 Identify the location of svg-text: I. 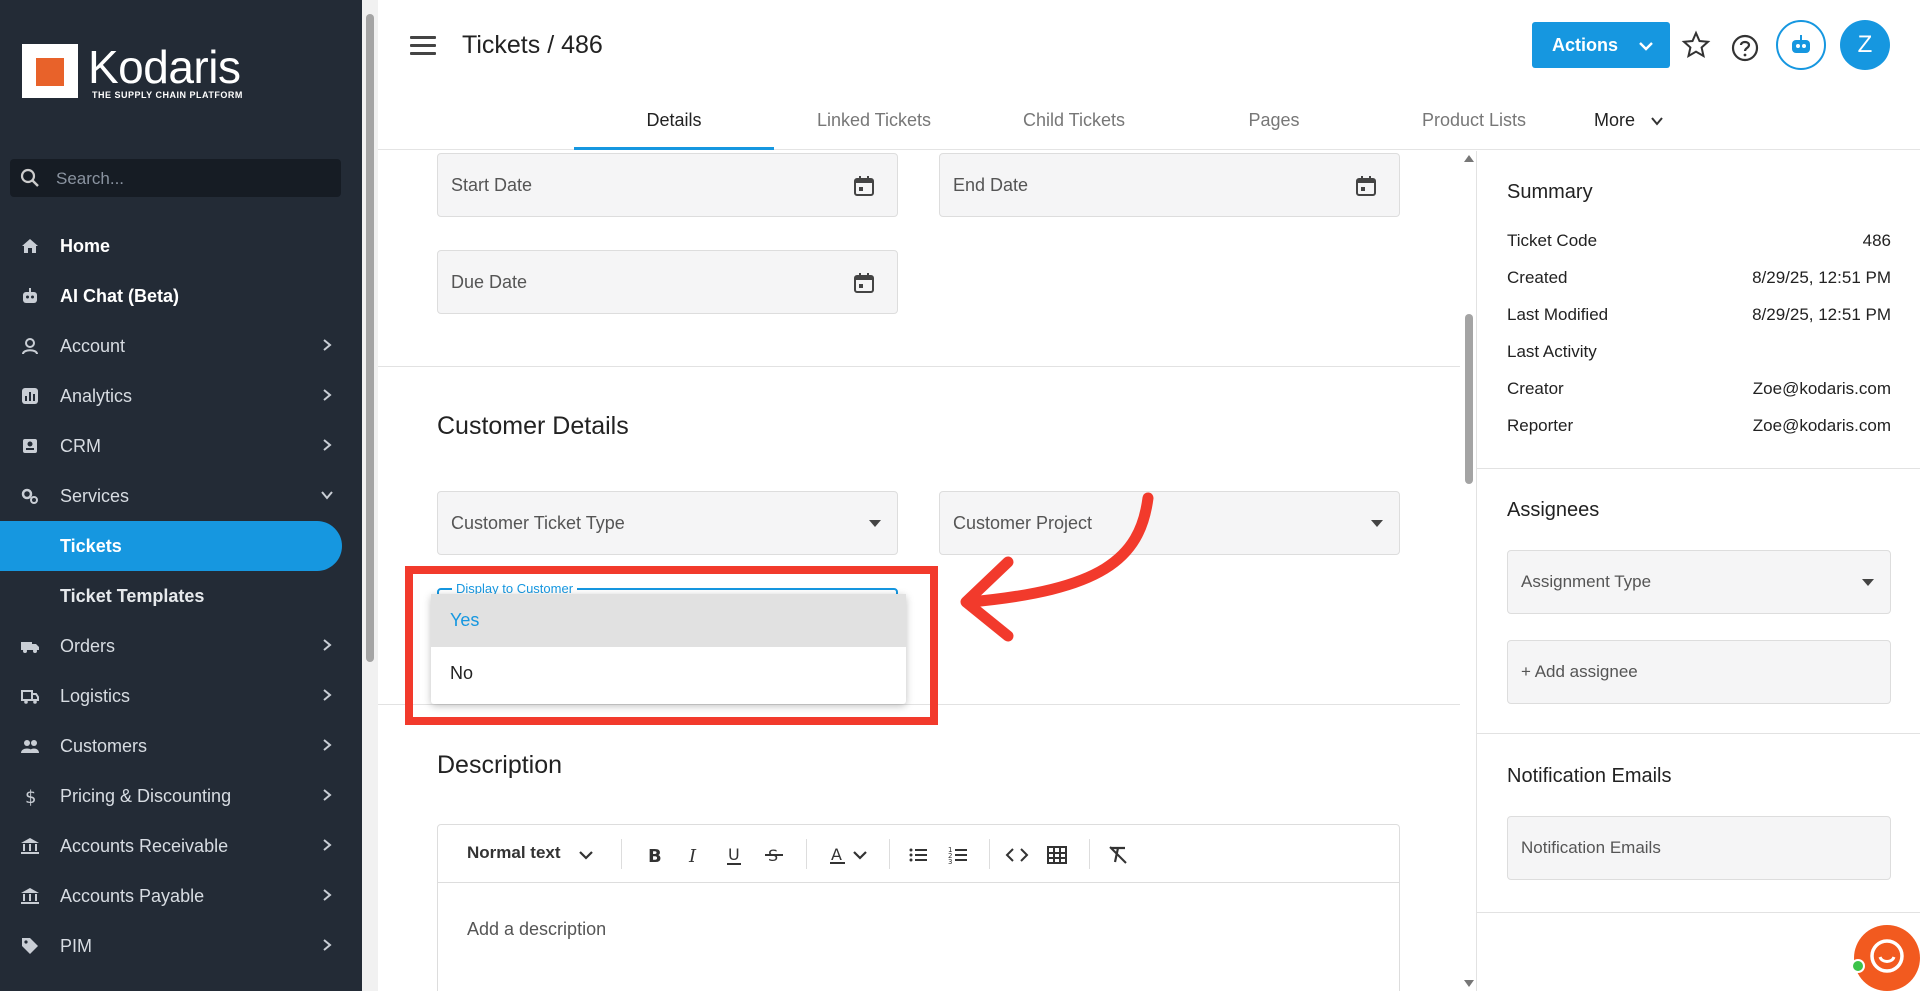
(692, 856).